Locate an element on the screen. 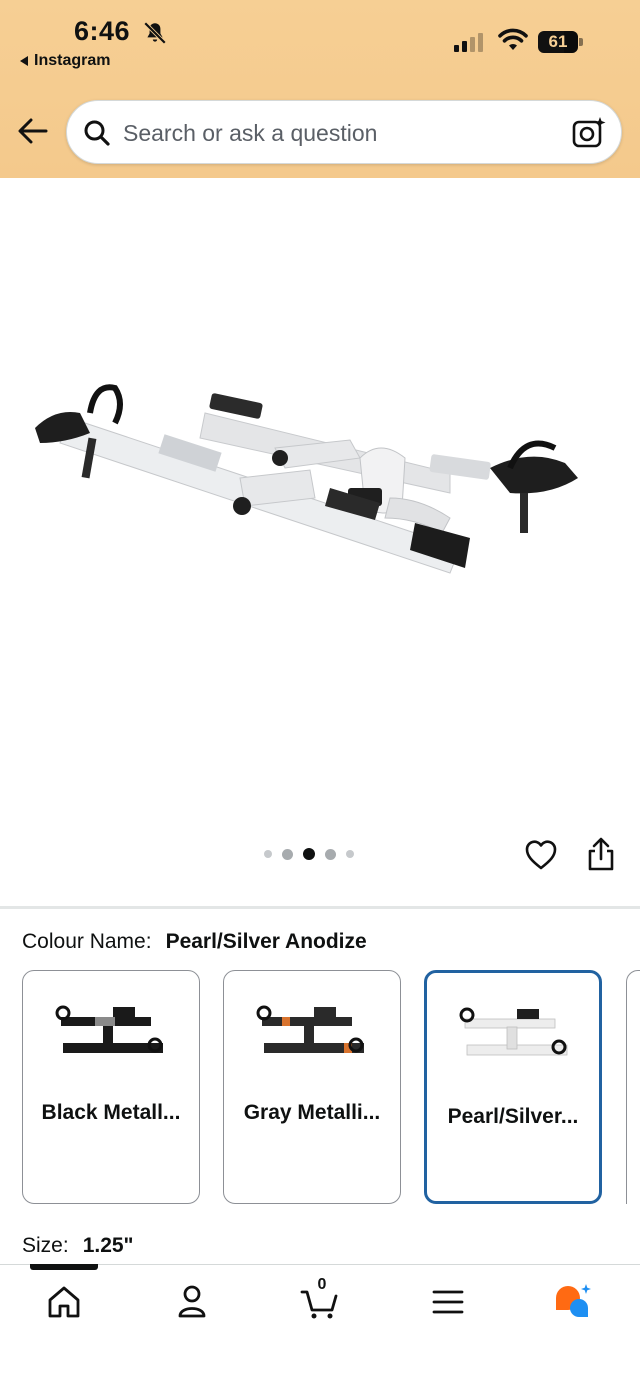 The image size is (640, 1388). cellular-signal-icon is located at coordinates (468, 41).